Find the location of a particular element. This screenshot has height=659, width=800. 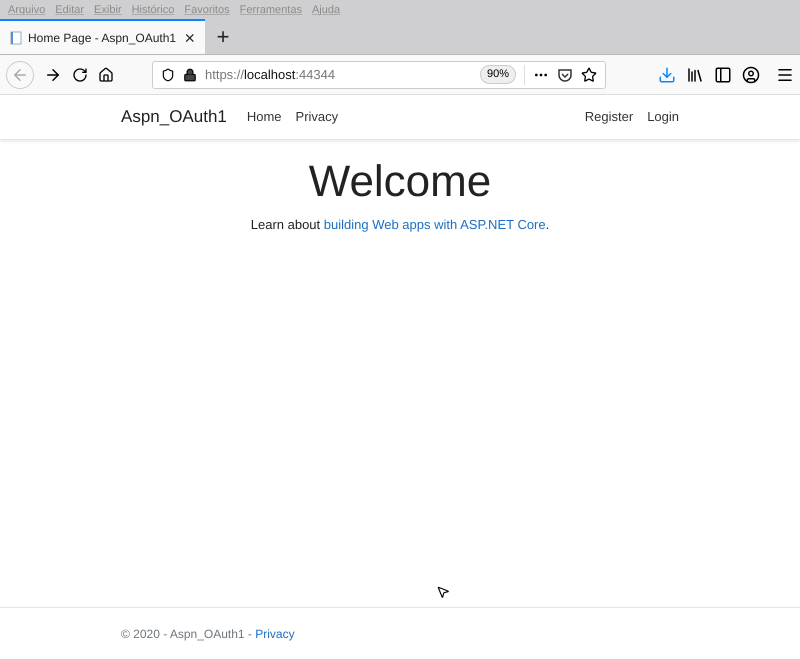

docs-link: building Web apps with ASP.NET Core is located at coordinates (435, 224).